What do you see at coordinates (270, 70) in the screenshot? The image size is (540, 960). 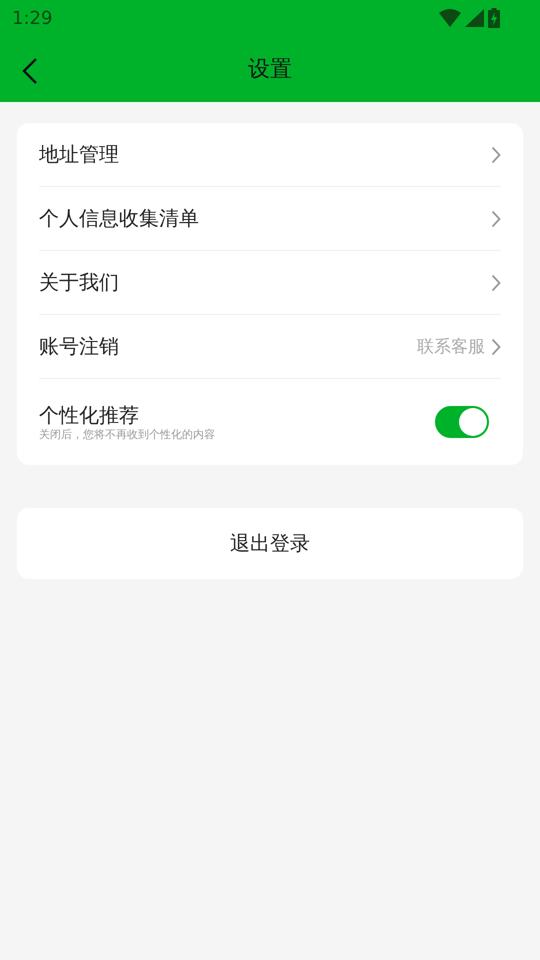 I see `page-title: 设置` at bounding box center [270, 70].